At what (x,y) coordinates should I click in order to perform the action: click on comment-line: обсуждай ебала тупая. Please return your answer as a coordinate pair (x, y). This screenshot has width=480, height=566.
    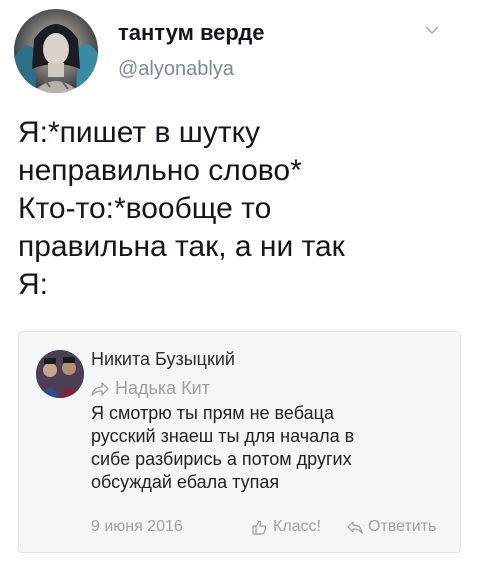
    Looking at the image, I should click on (185, 482).